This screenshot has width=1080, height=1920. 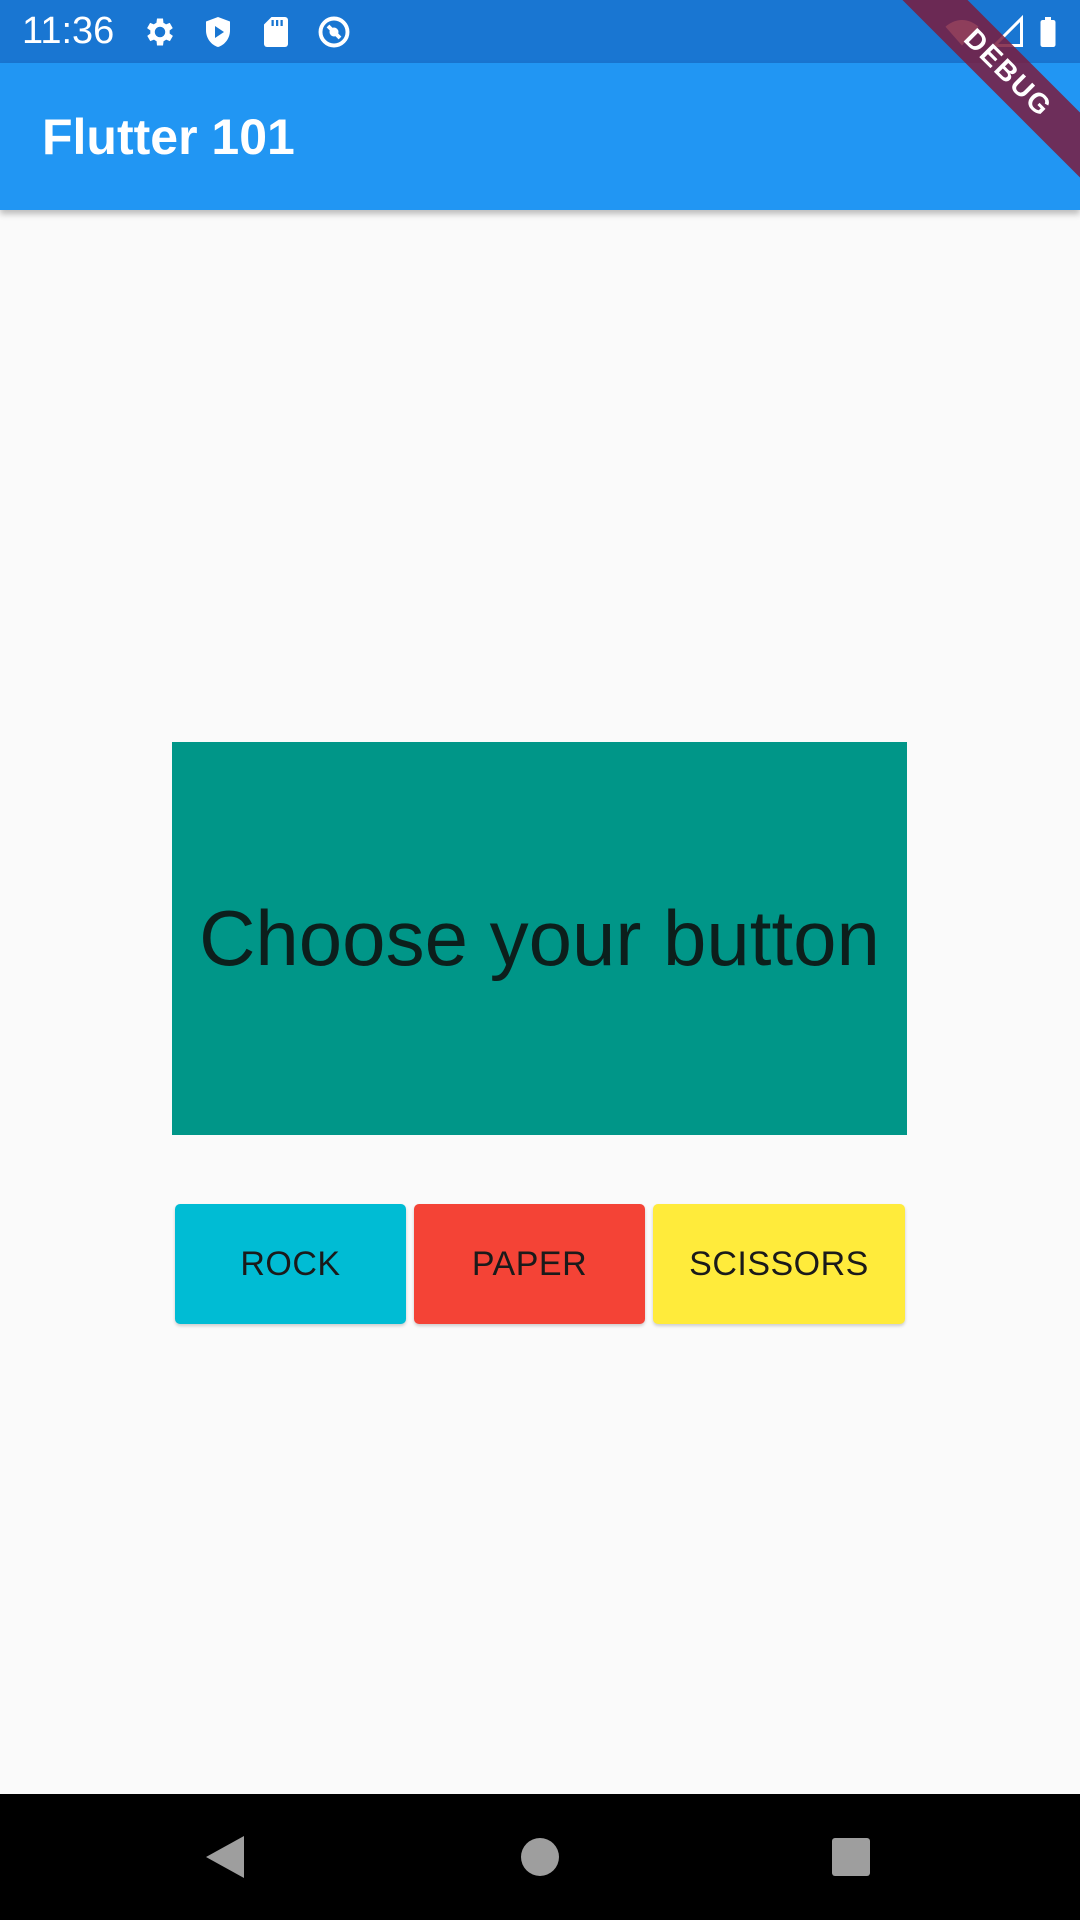 I want to click on sync-icon, so click(x=334, y=32).